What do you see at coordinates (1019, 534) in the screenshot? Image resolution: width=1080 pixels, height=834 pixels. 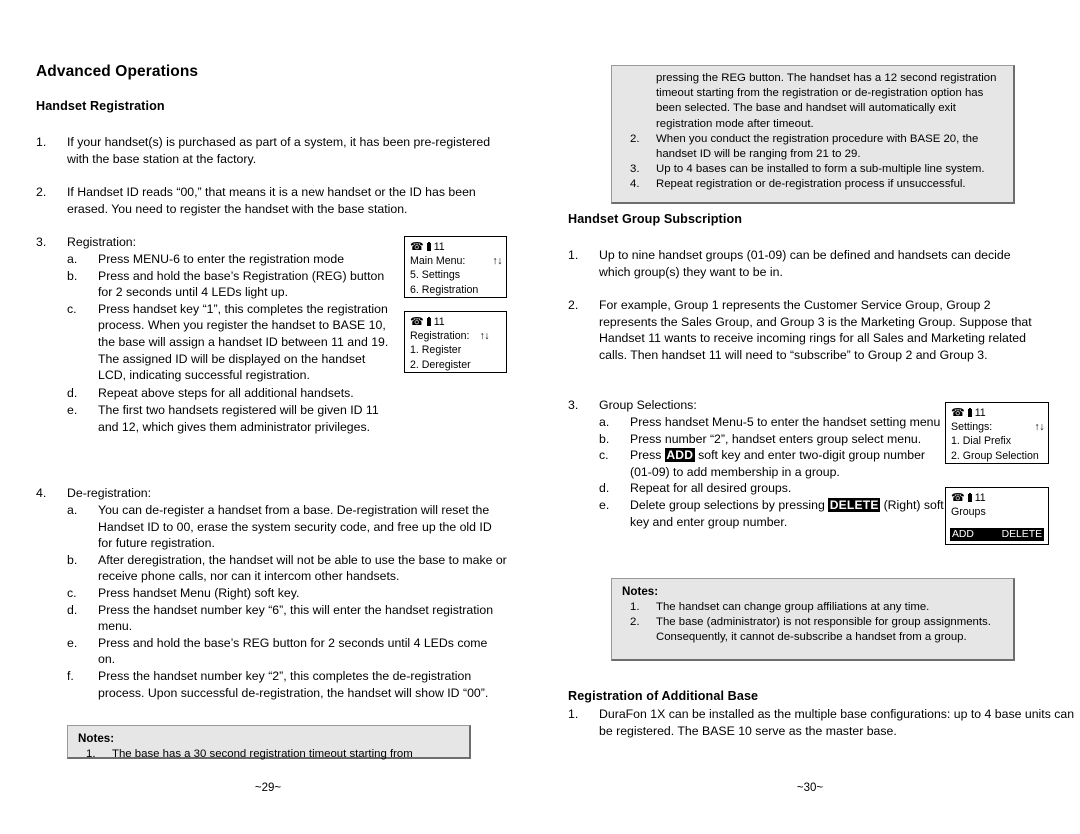 I see `softkey-delete: DELETE` at bounding box center [1019, 534].